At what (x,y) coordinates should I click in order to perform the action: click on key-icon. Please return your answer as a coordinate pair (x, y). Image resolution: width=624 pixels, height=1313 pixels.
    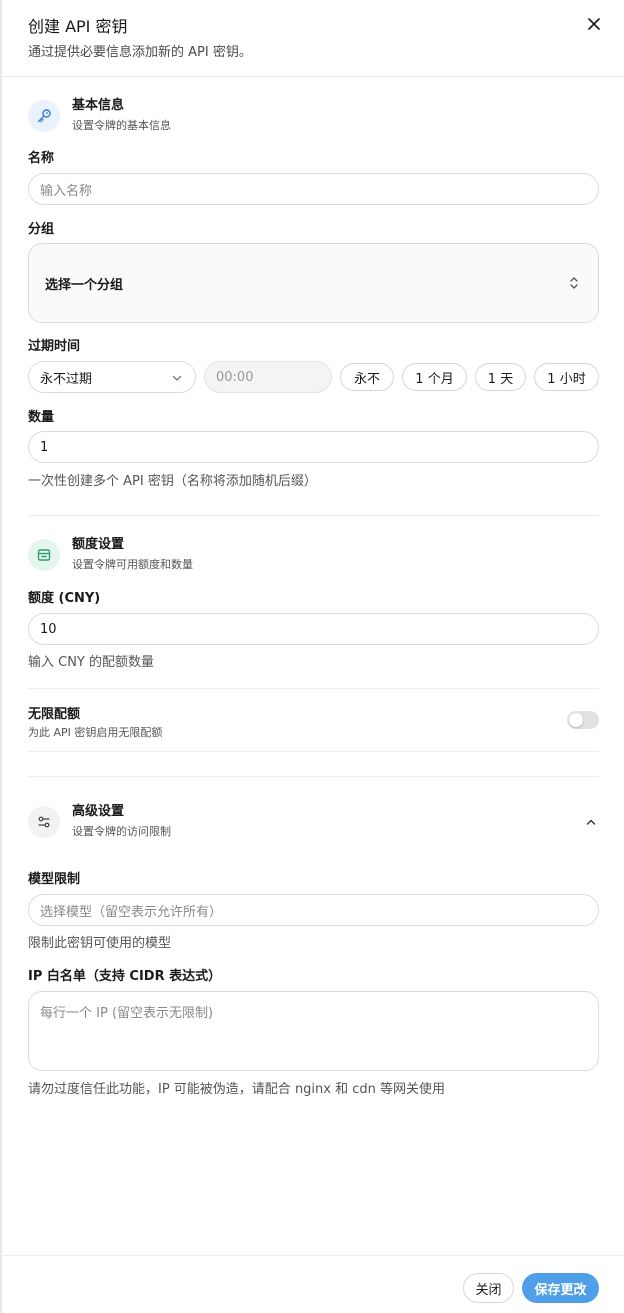
    Looking at the image, I should click on (44, 115).